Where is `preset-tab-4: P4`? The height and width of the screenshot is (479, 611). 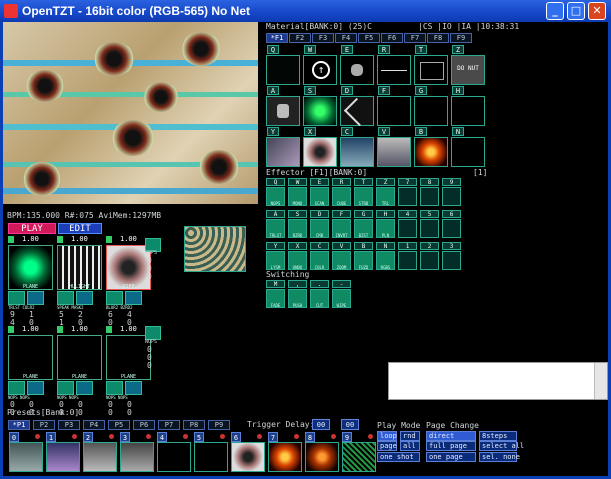 preset-tab-4: P4 is located at coordinates (94, 425).